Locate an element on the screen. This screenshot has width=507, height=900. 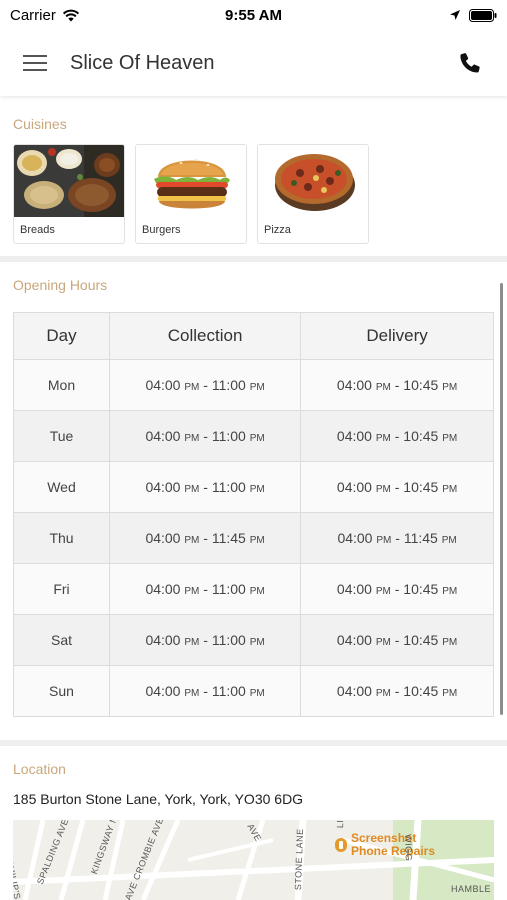
battery-icon is located at coordinates (483, 15).